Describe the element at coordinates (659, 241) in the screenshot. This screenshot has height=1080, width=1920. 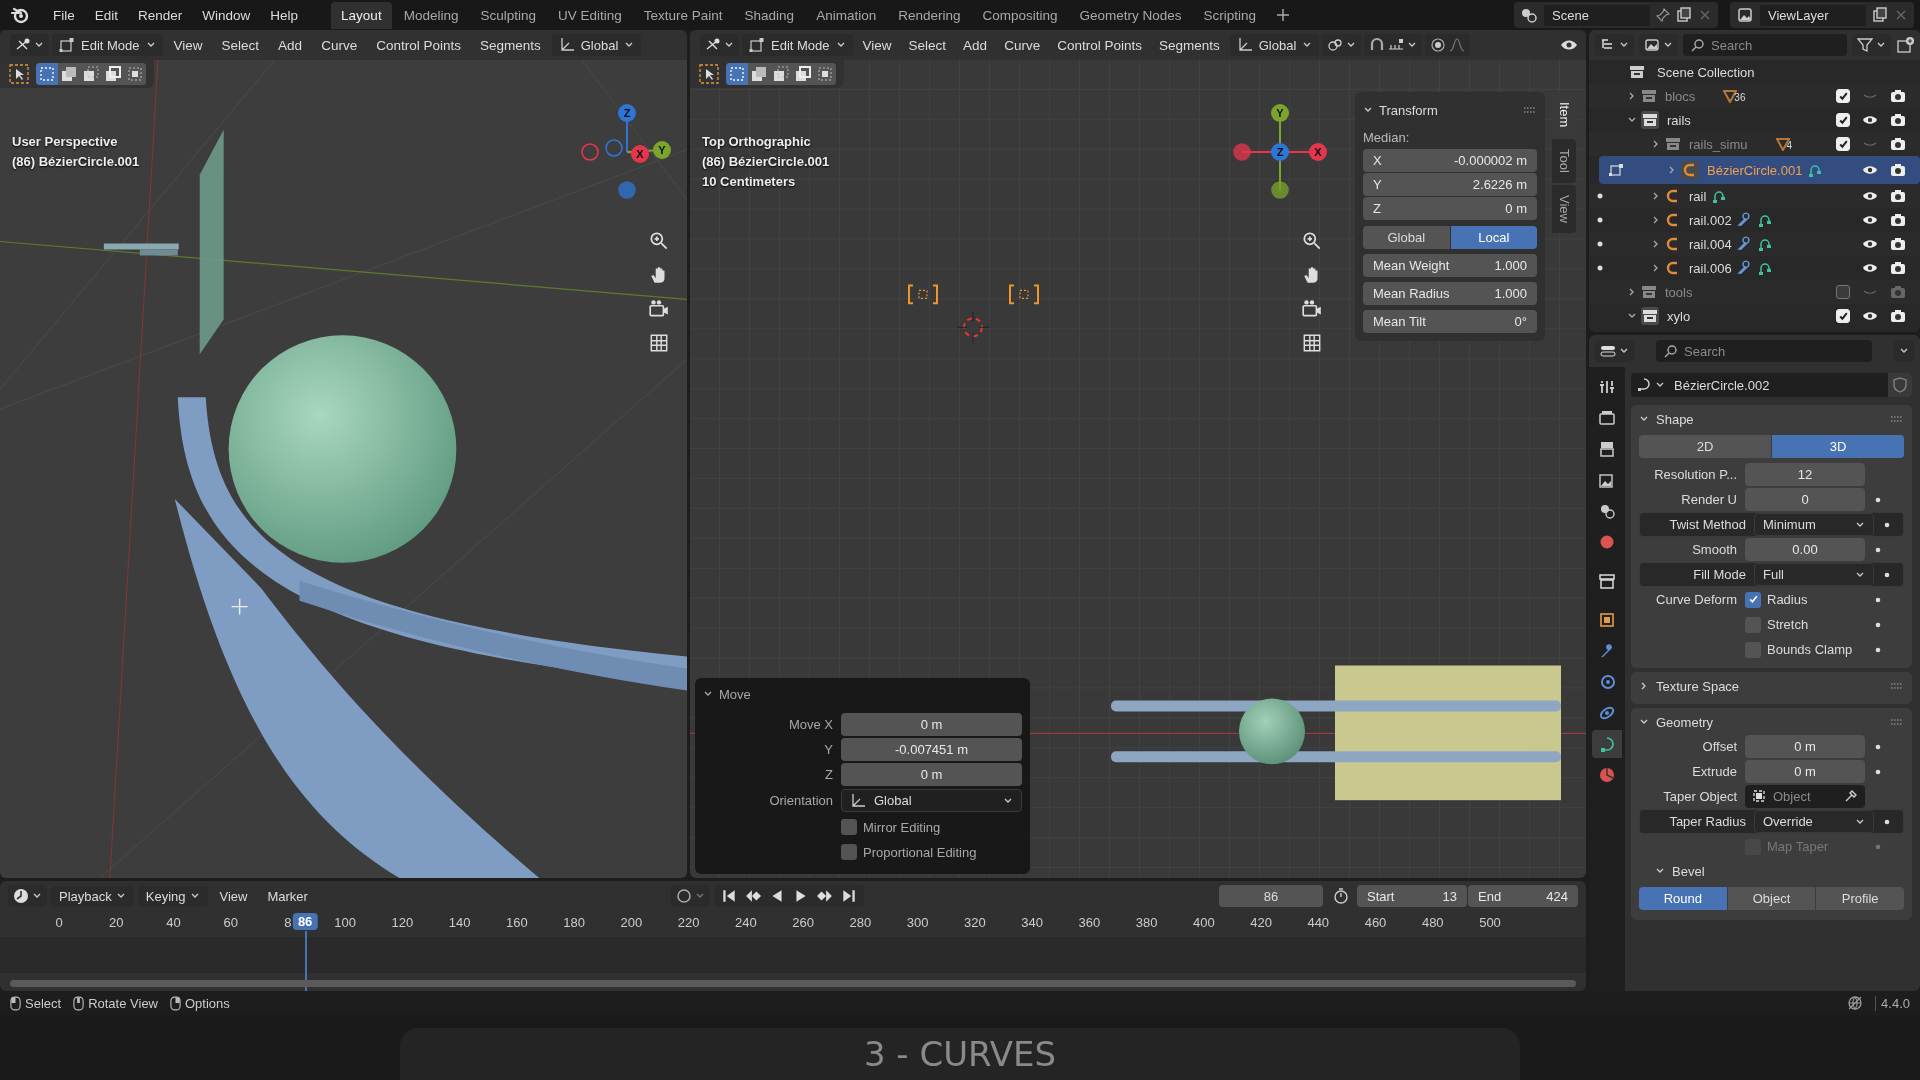
I see `zoom-icon` at that location.